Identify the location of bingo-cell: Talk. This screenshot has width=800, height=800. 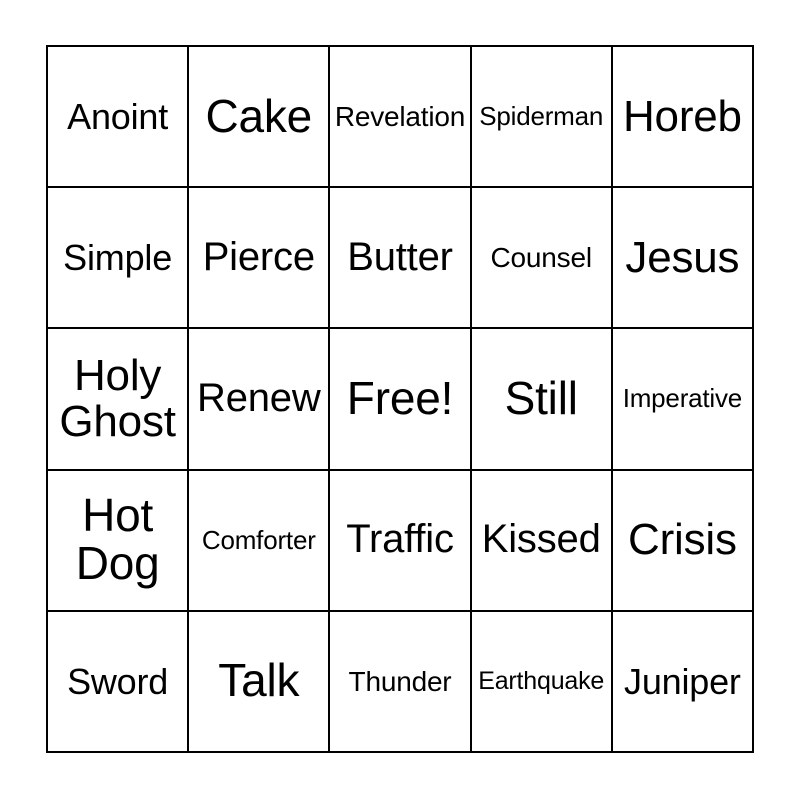
(260, 682).